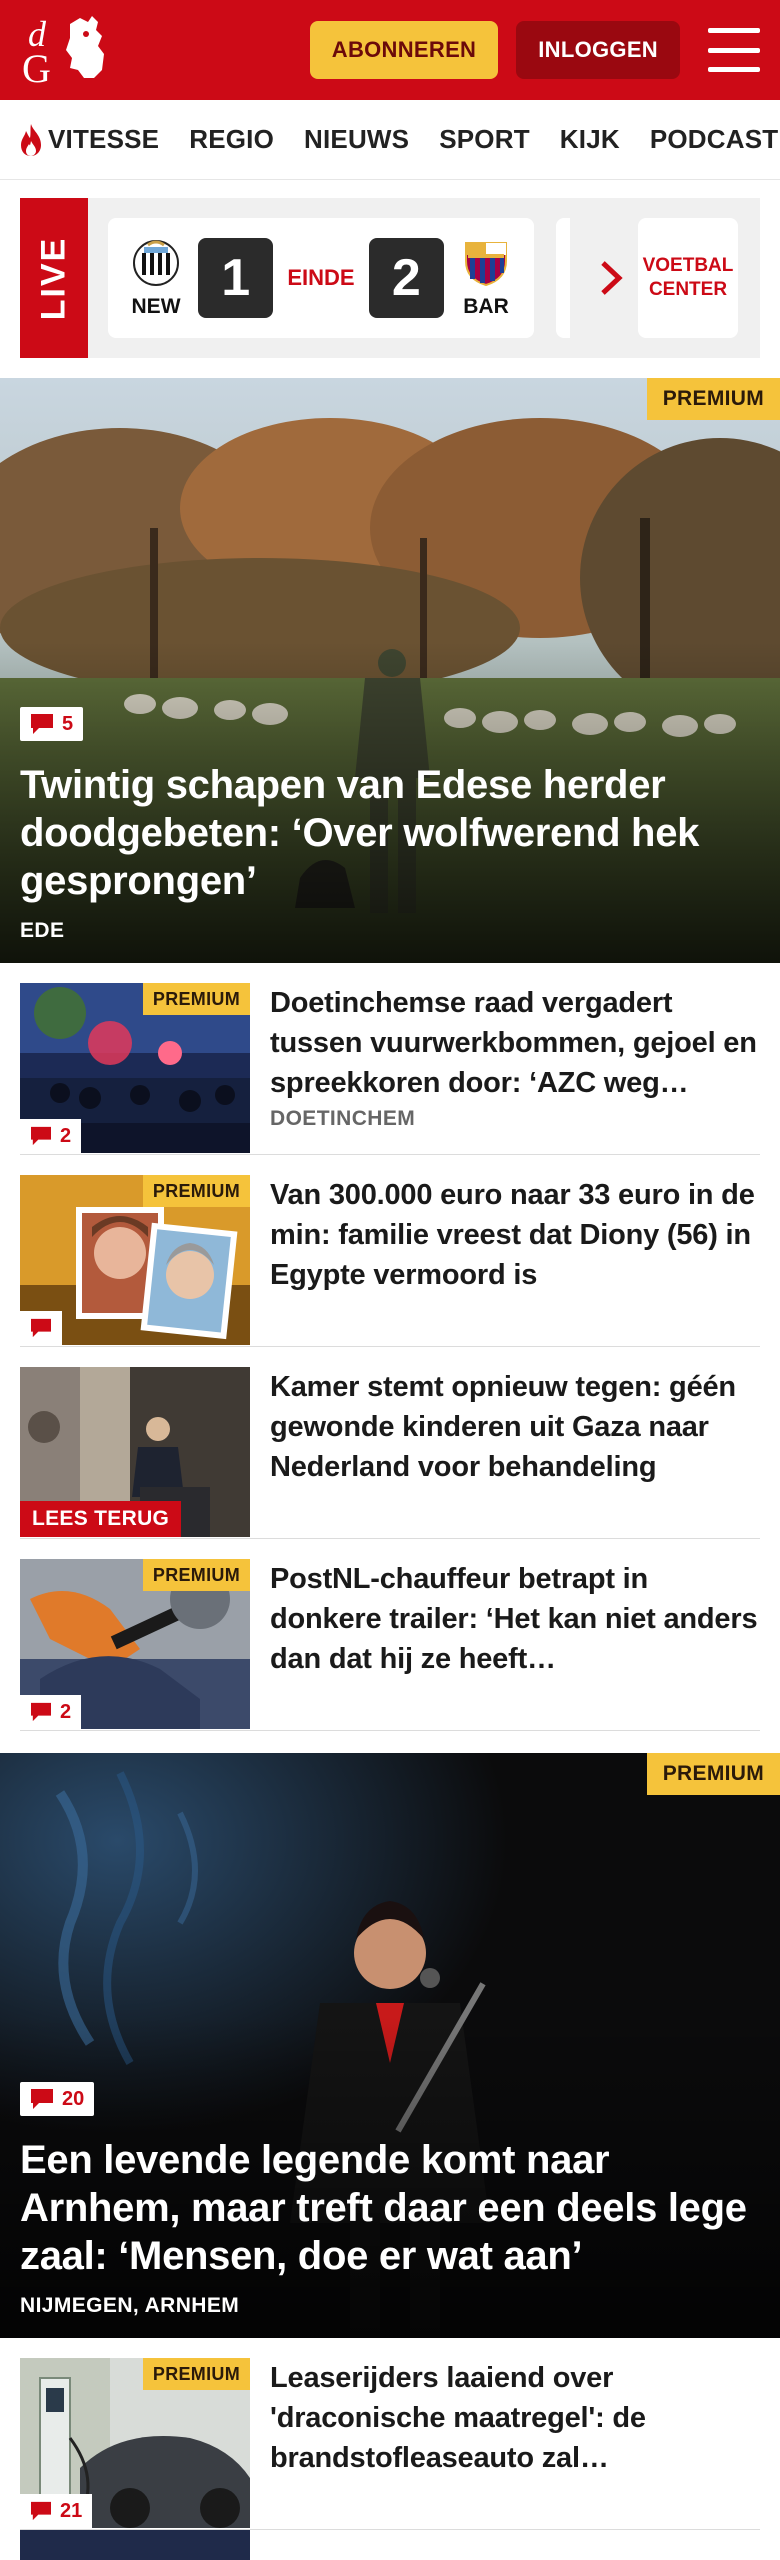  I want to click on article-location: DOETINCHEM, so click(343, 1118).